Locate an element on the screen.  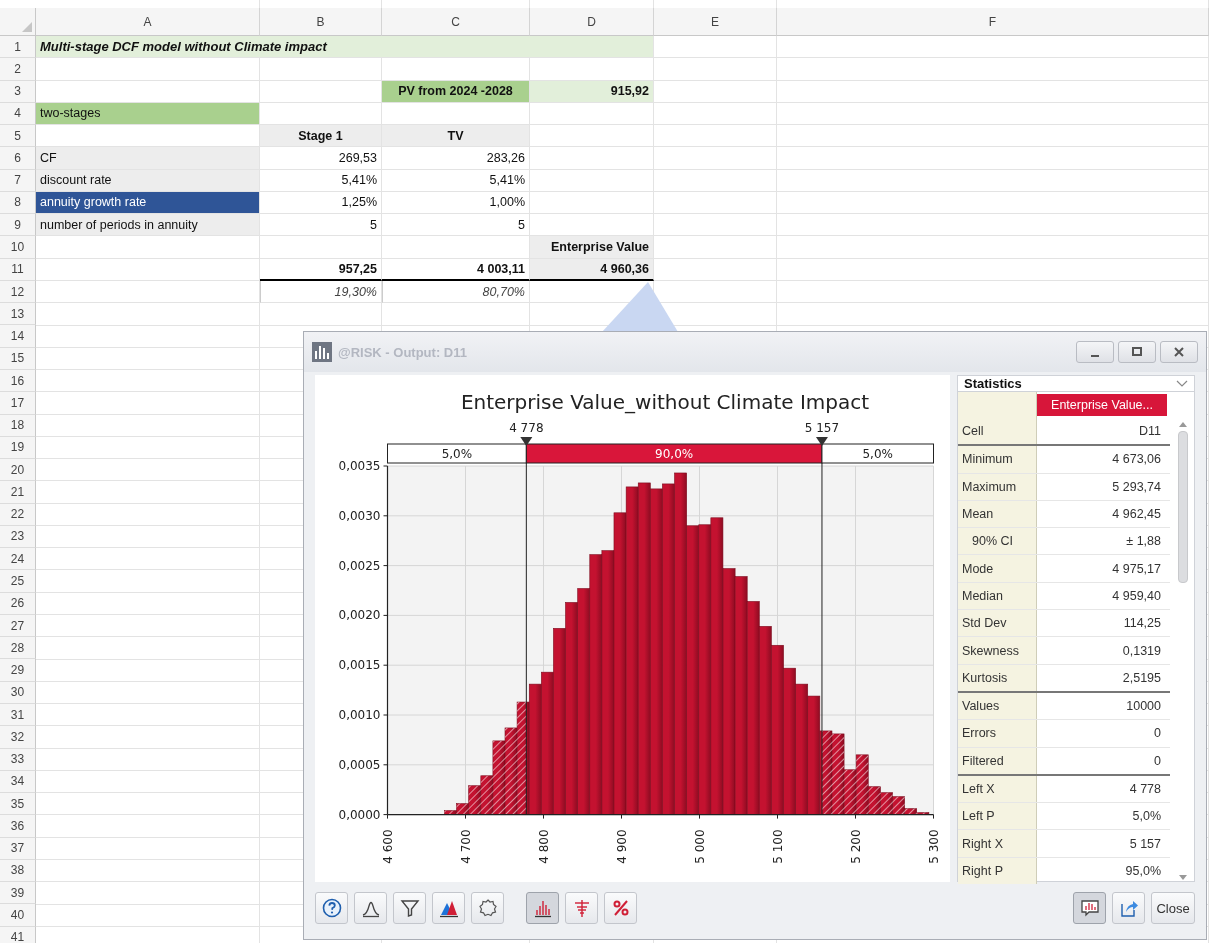
column-header: Enterprise Value is located at coordinates (592, 247).